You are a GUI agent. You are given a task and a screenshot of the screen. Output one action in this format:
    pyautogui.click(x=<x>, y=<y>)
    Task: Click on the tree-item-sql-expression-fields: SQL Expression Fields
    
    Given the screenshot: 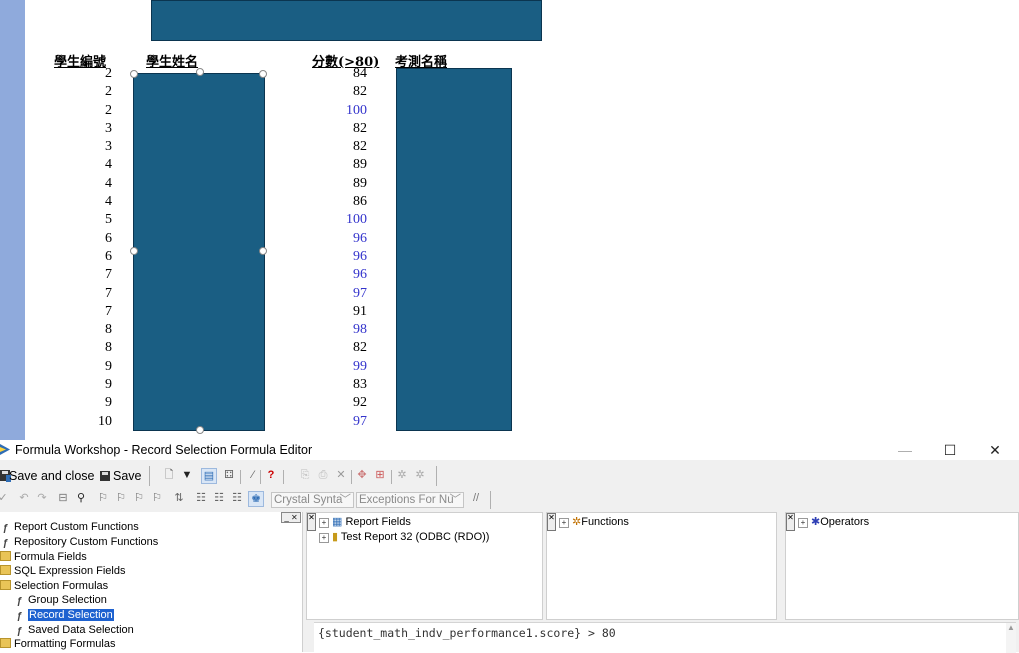 What is the action you would take?
    pyautogui.click(x=62, y=571)
    